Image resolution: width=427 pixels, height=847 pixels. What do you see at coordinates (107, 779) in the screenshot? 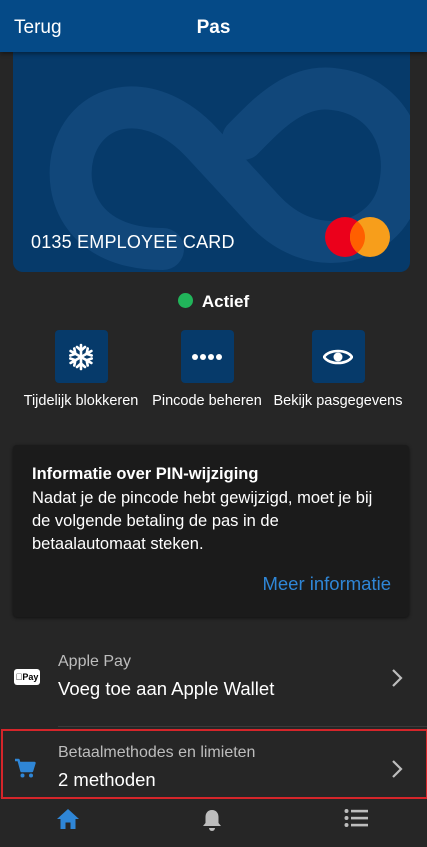
I see `payment-methods-title: 2 methoden` at bounding box center [107, 779].